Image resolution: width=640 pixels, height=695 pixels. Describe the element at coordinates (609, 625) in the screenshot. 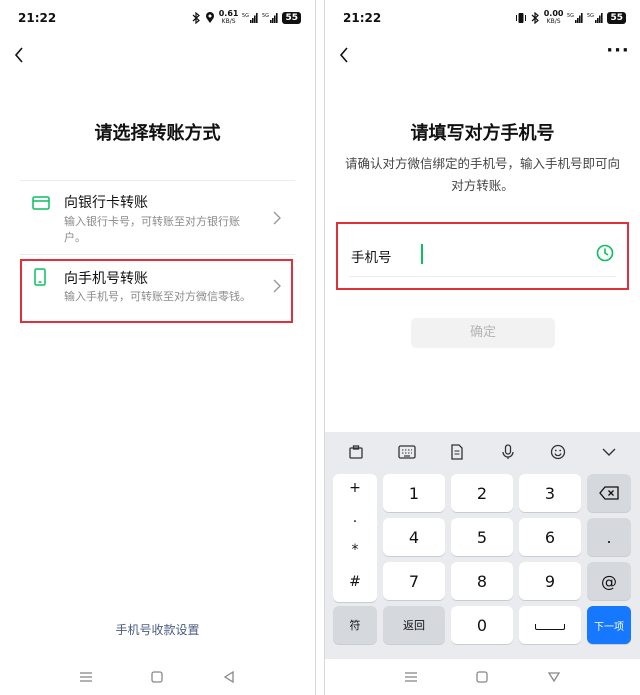

I see `next-key: 下一项` at that location.